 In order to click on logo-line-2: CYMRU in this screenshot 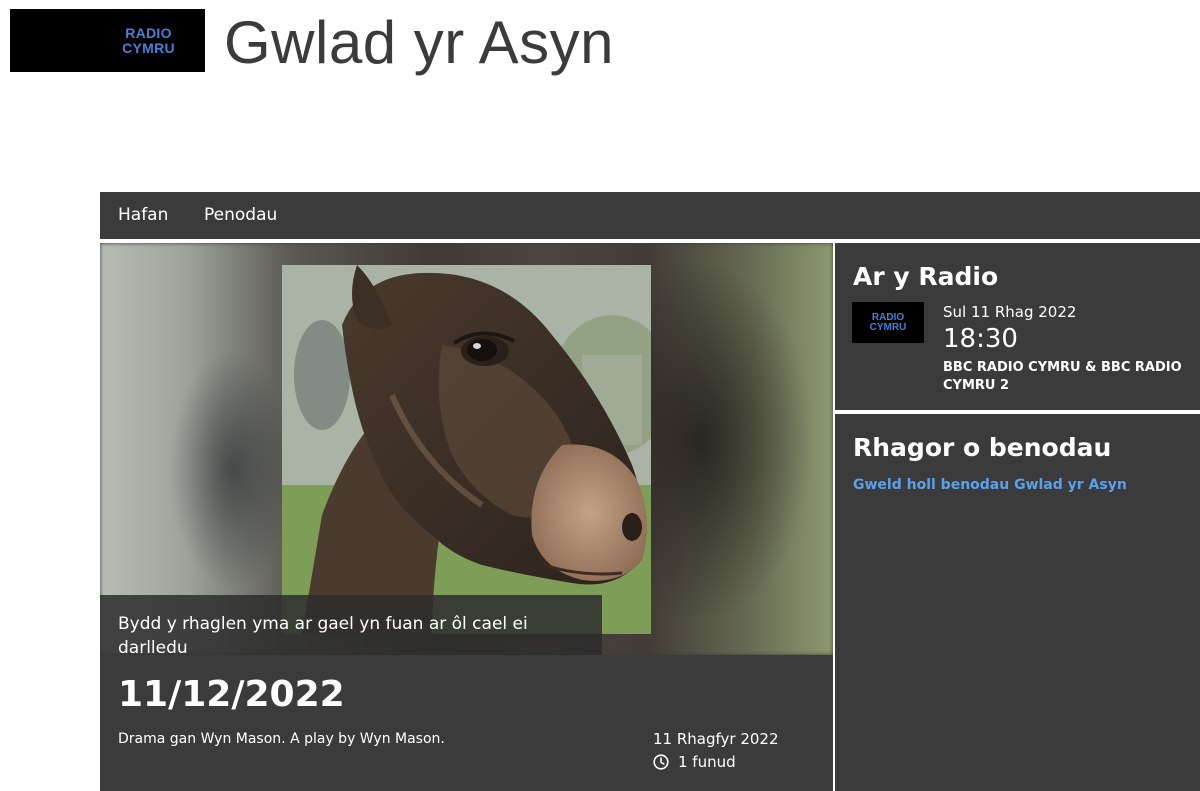, I will do `click(148, 47)`.